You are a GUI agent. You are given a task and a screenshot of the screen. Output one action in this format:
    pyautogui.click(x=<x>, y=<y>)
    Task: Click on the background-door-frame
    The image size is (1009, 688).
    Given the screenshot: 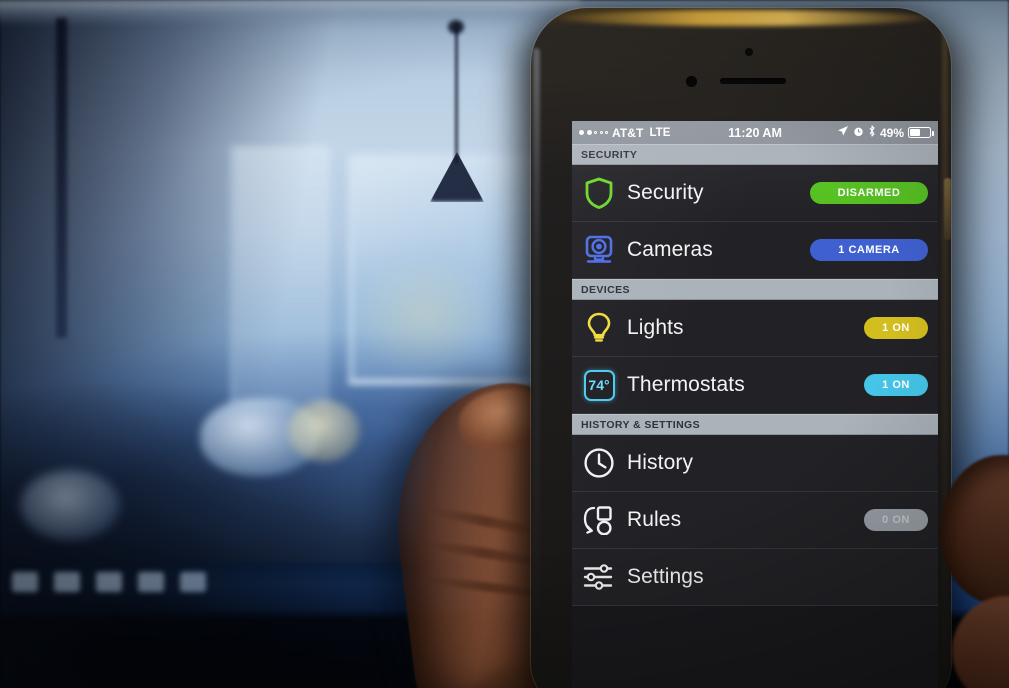 What is the action you would take?
    pyautogui.click(x=61, y=178)
    